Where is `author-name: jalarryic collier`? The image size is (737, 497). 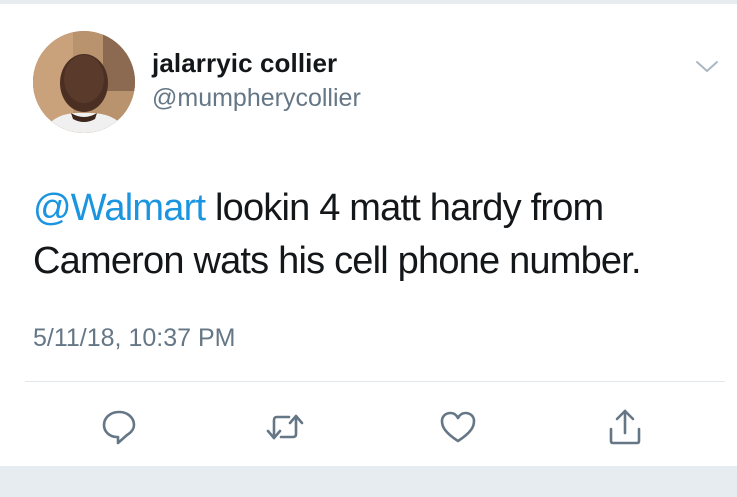 author-name: jalarryic collier is located at coordinates (244, 63).